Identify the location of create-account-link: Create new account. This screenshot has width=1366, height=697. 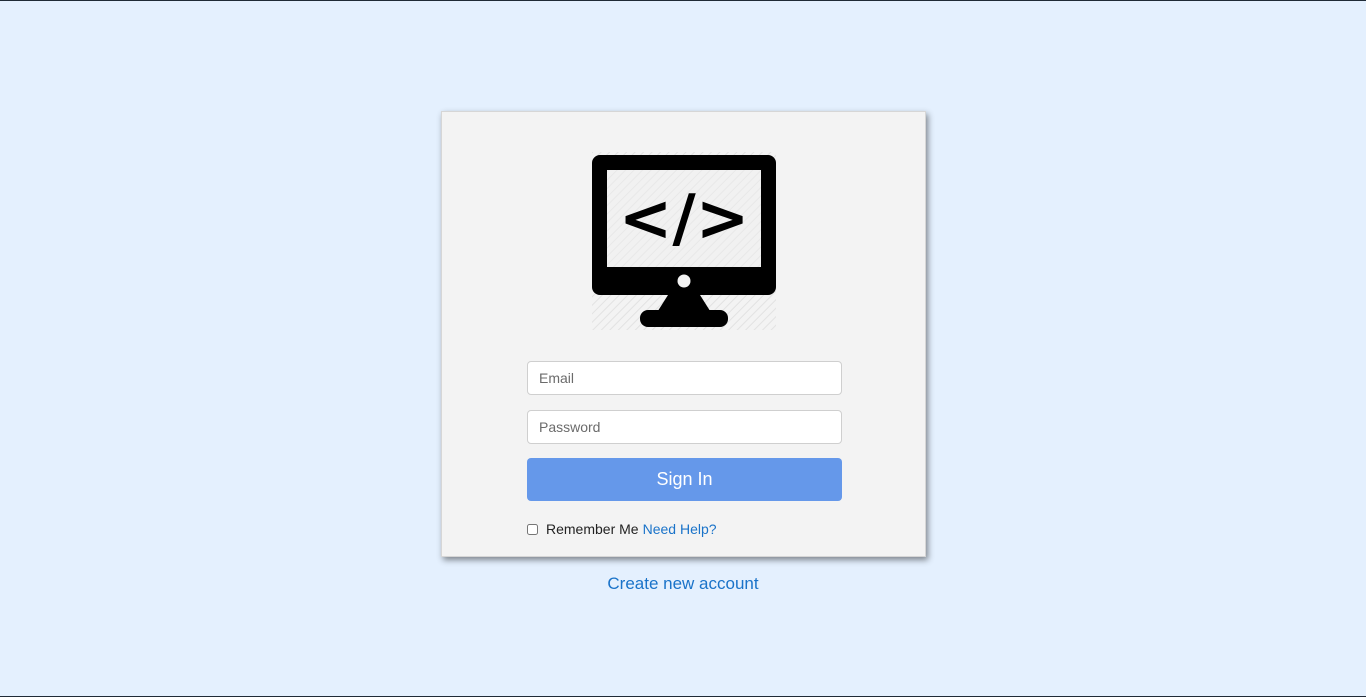
(682, 583).